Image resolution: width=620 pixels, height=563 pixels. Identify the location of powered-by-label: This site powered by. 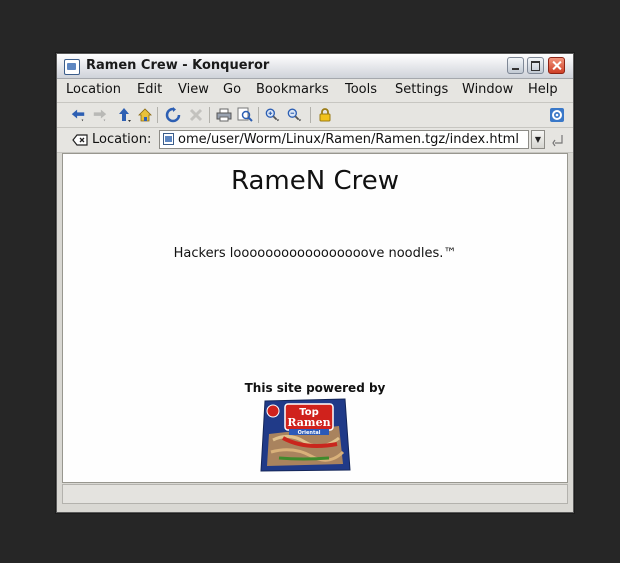
(315, 388).